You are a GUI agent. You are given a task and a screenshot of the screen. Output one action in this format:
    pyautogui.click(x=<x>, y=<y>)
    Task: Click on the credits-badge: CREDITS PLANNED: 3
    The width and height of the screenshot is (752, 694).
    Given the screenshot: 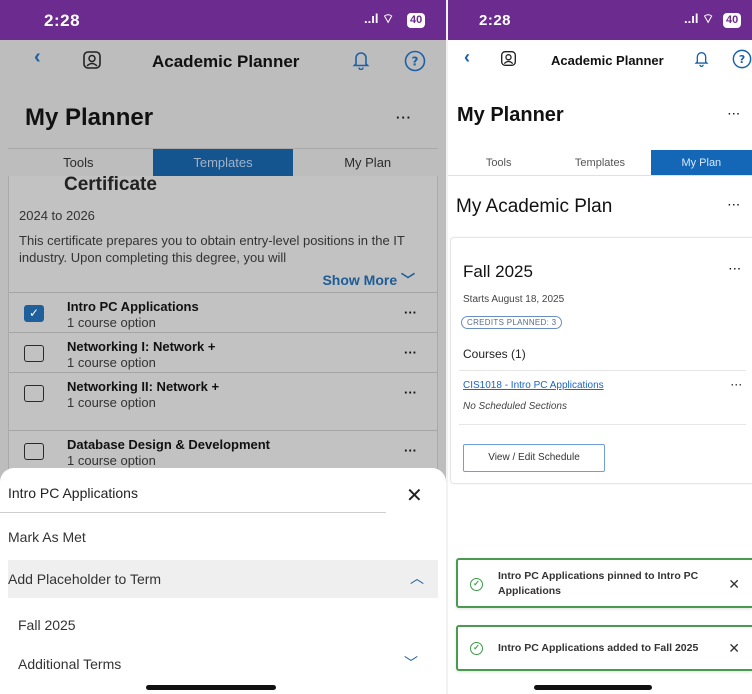 What is the action you would take?
    pyautogui.click(x=512, y=322)
    